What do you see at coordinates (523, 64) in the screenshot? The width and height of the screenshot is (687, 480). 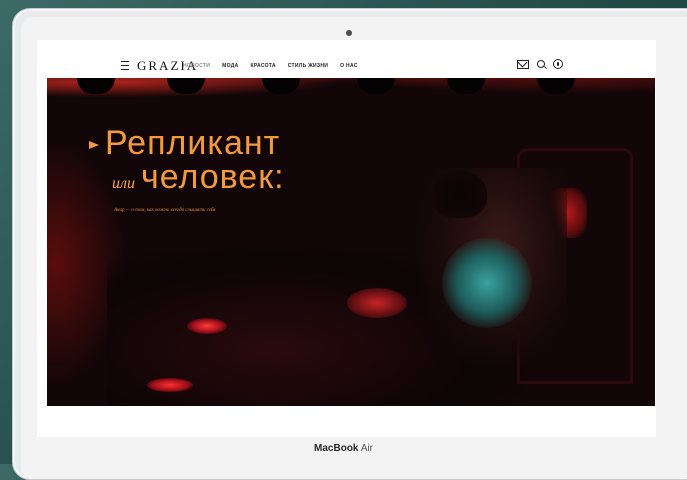 I see `mail-icon` at bounding box center [523, 64].